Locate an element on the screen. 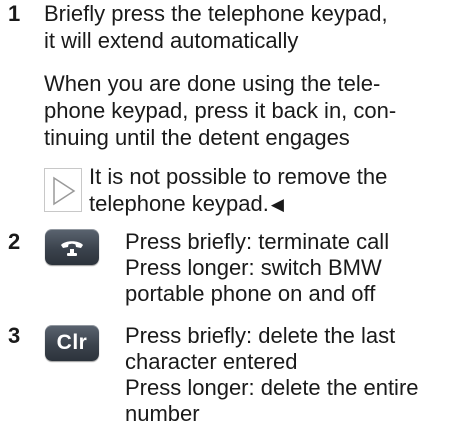 Image resolution: width=473 pixels, height=431 pixels. step-number-2: 2 is located at coordinates (14, 241).